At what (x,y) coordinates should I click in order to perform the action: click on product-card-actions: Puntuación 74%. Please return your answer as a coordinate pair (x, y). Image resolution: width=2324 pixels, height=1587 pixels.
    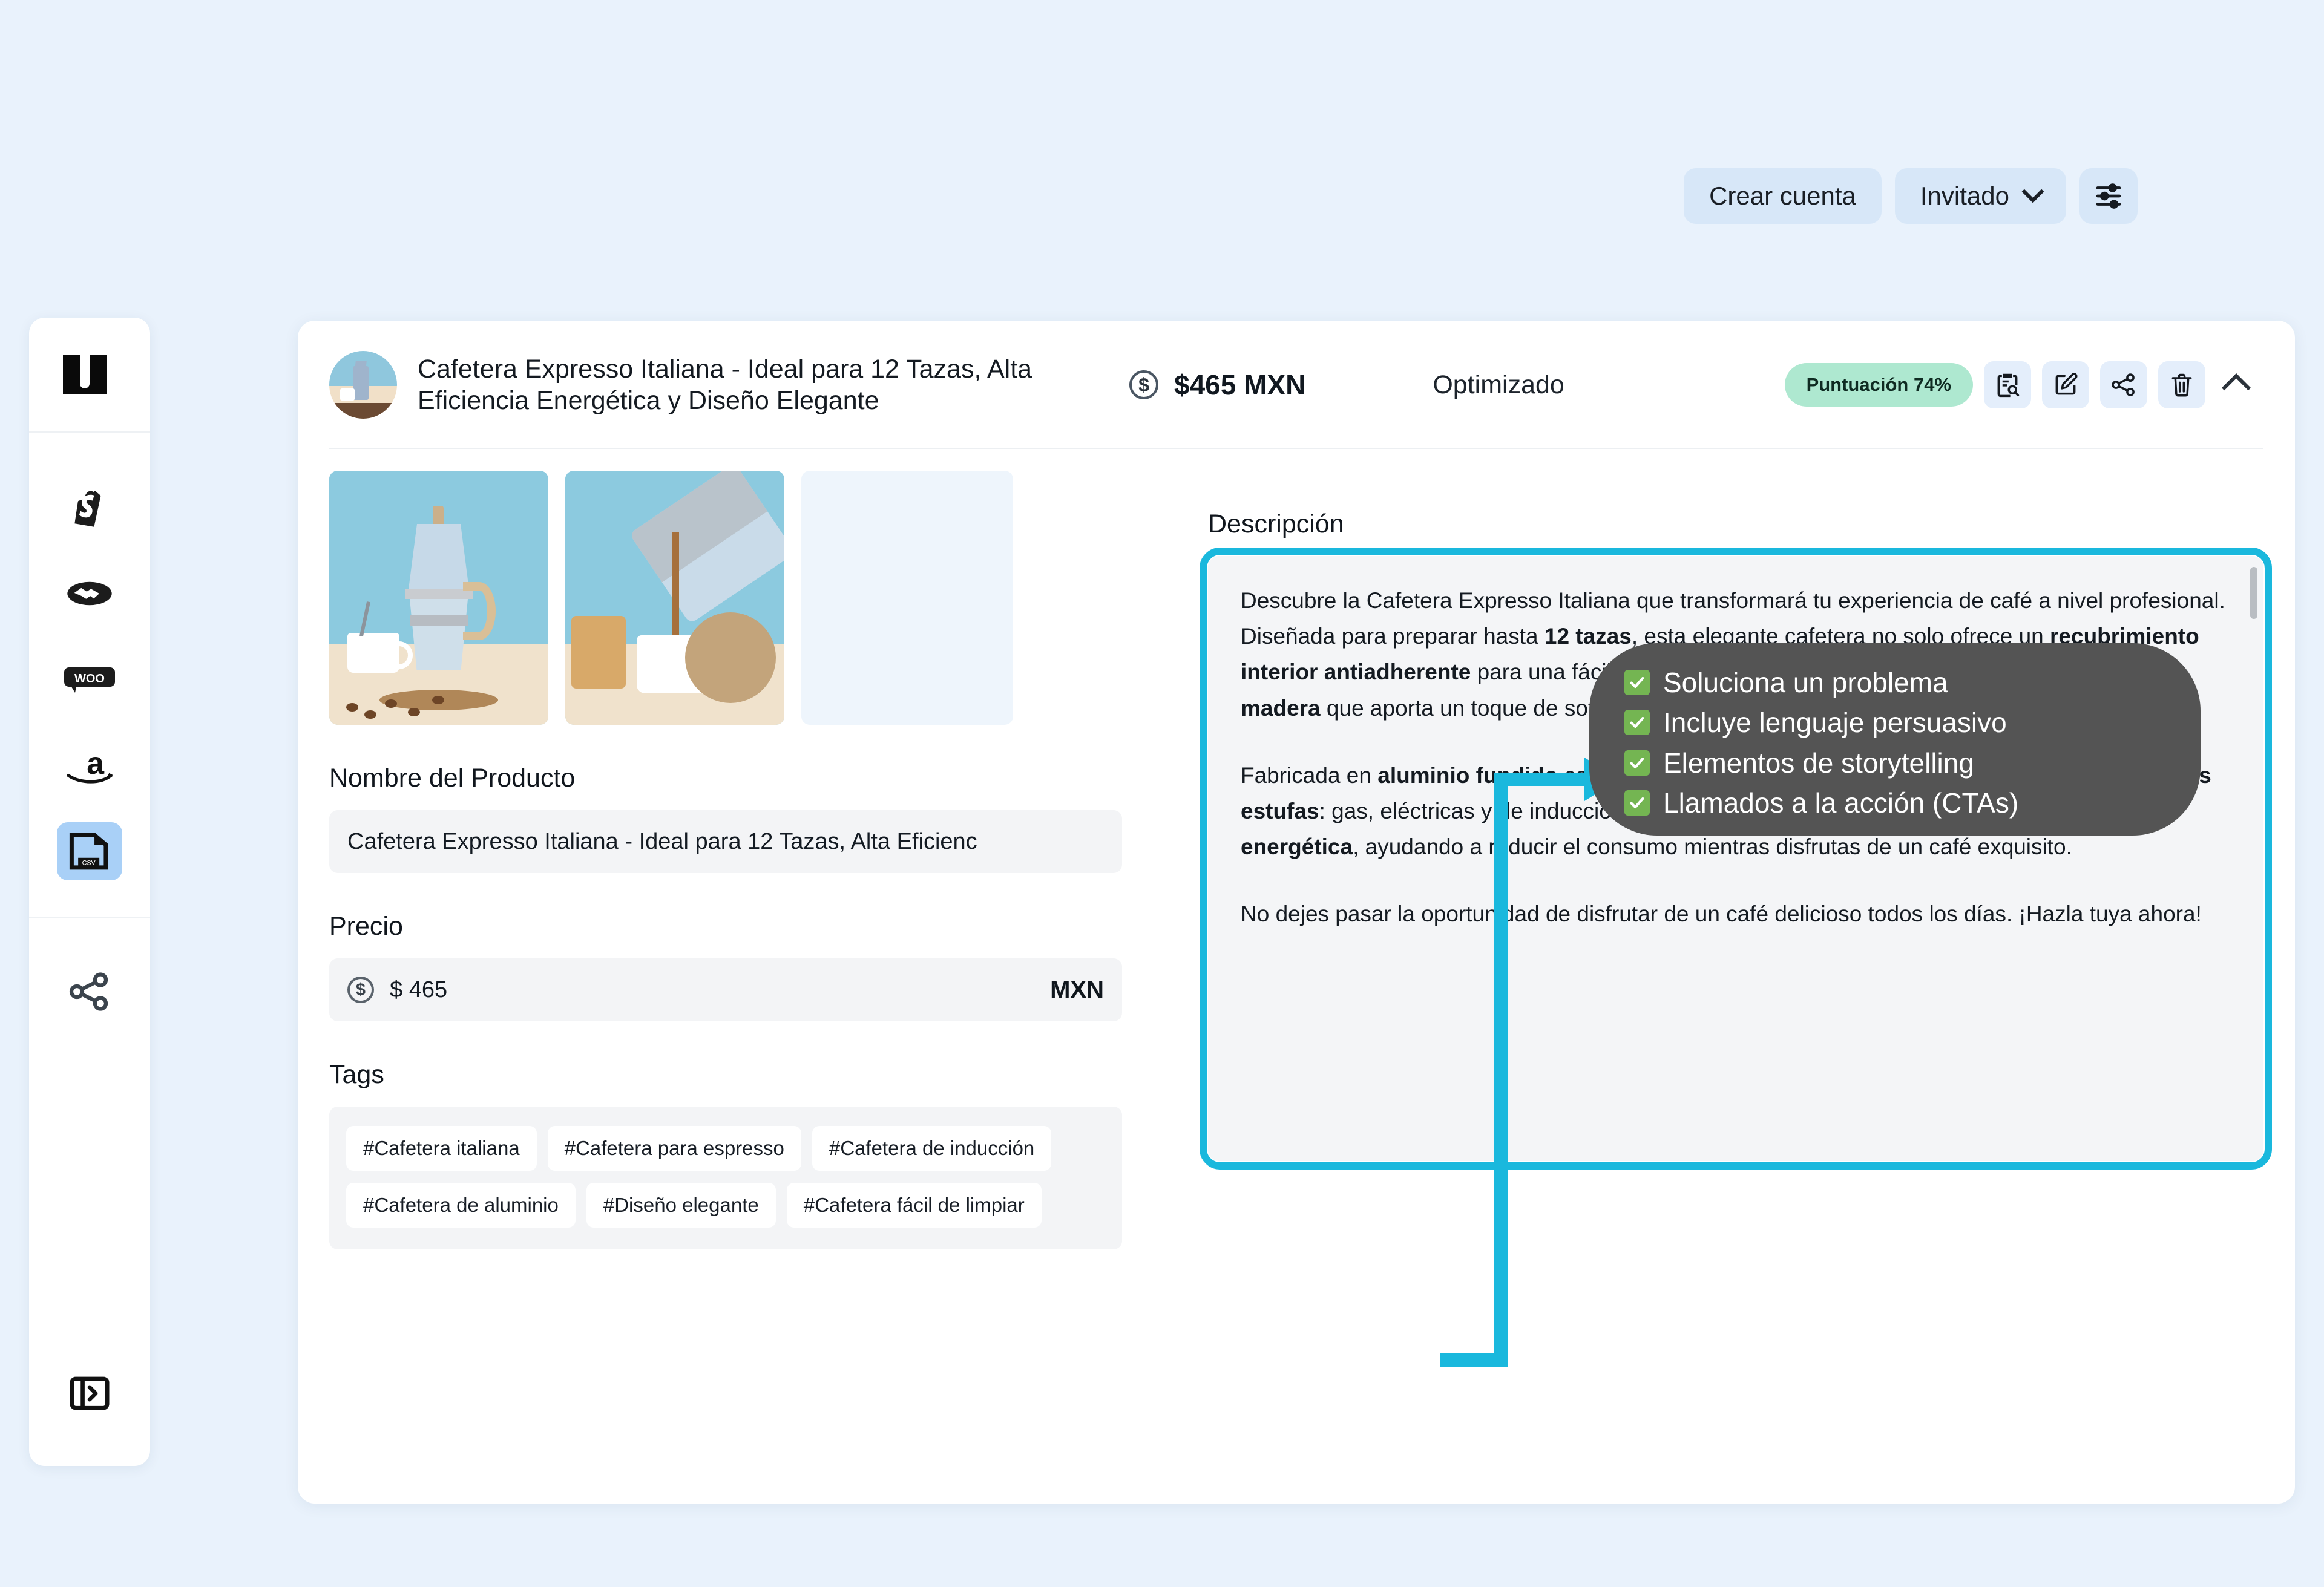
    Looking at the image, I should click on (2022, 384).